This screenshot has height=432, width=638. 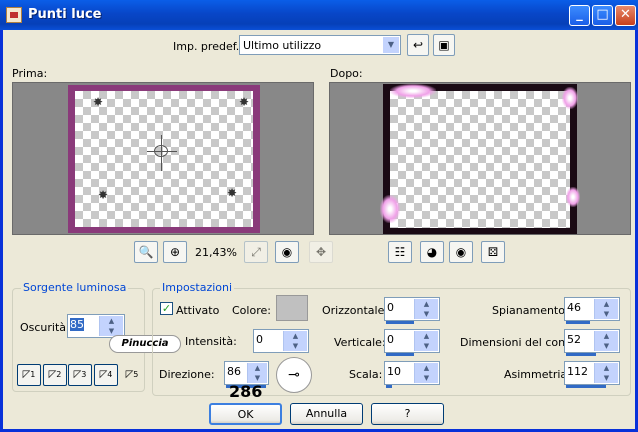 What do you see at coordinates (530, 310) in the screenshot?
I see `spianamento-label: Spianamento:` at bounding box center [530, 310].